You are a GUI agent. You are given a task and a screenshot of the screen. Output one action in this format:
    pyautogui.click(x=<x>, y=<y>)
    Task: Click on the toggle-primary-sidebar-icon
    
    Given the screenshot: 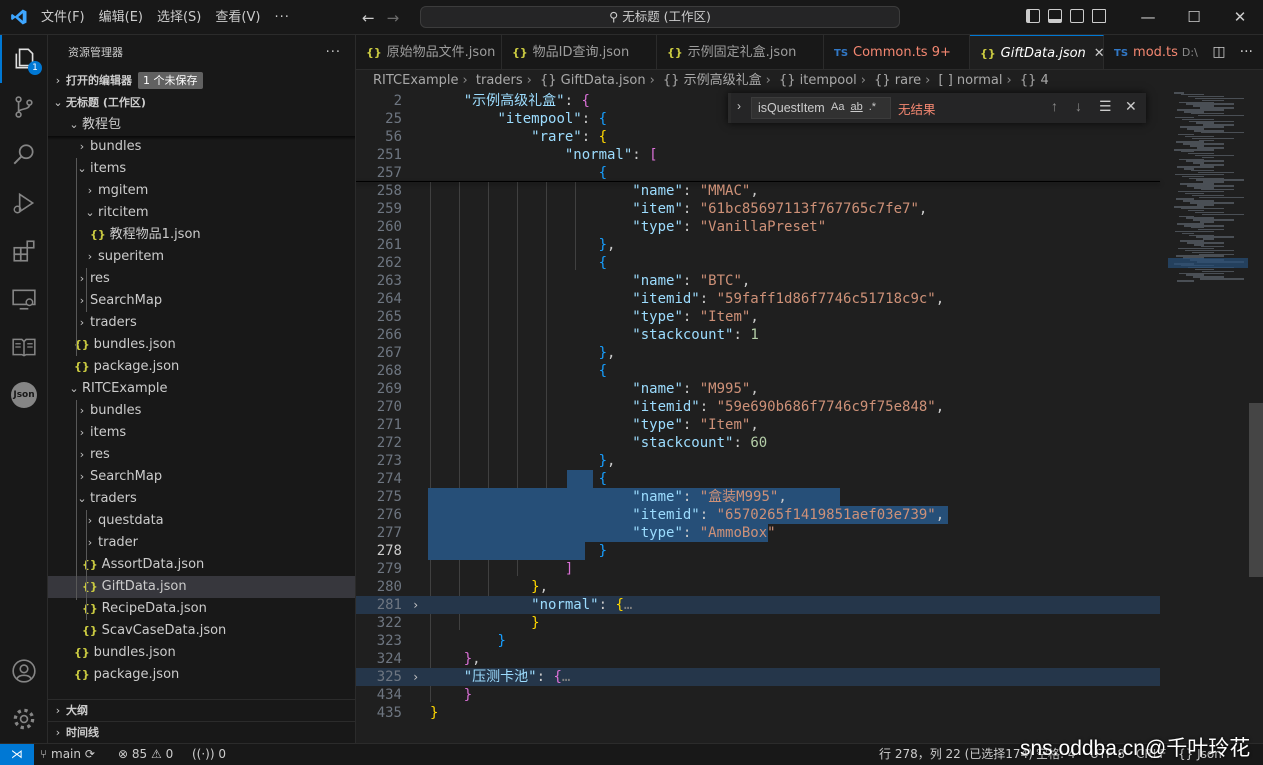 What is the action you would take?
    pyautogui.click(x=1033, y=16)
    